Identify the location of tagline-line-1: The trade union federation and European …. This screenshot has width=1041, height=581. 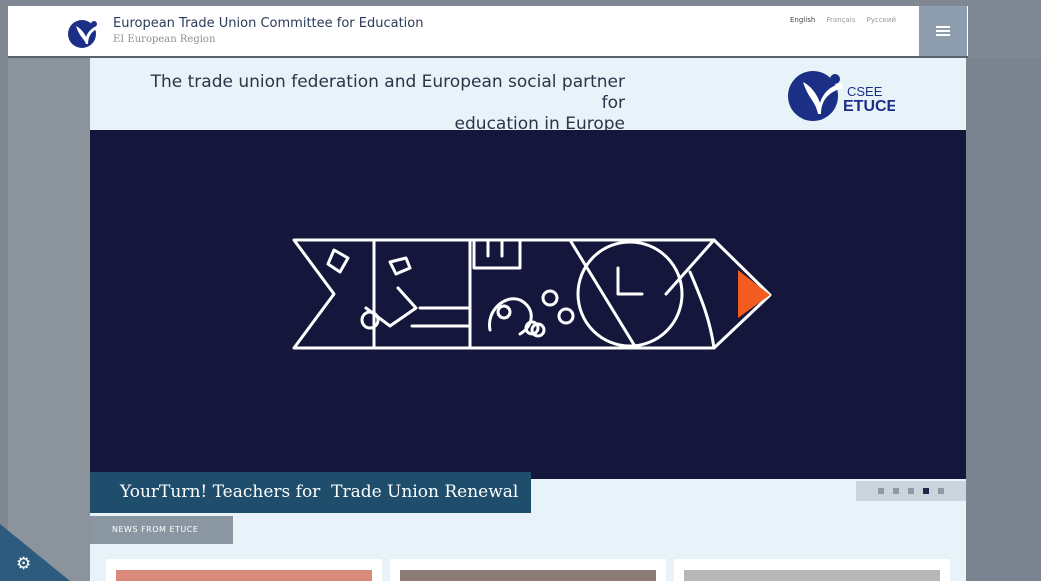
(387, 92).